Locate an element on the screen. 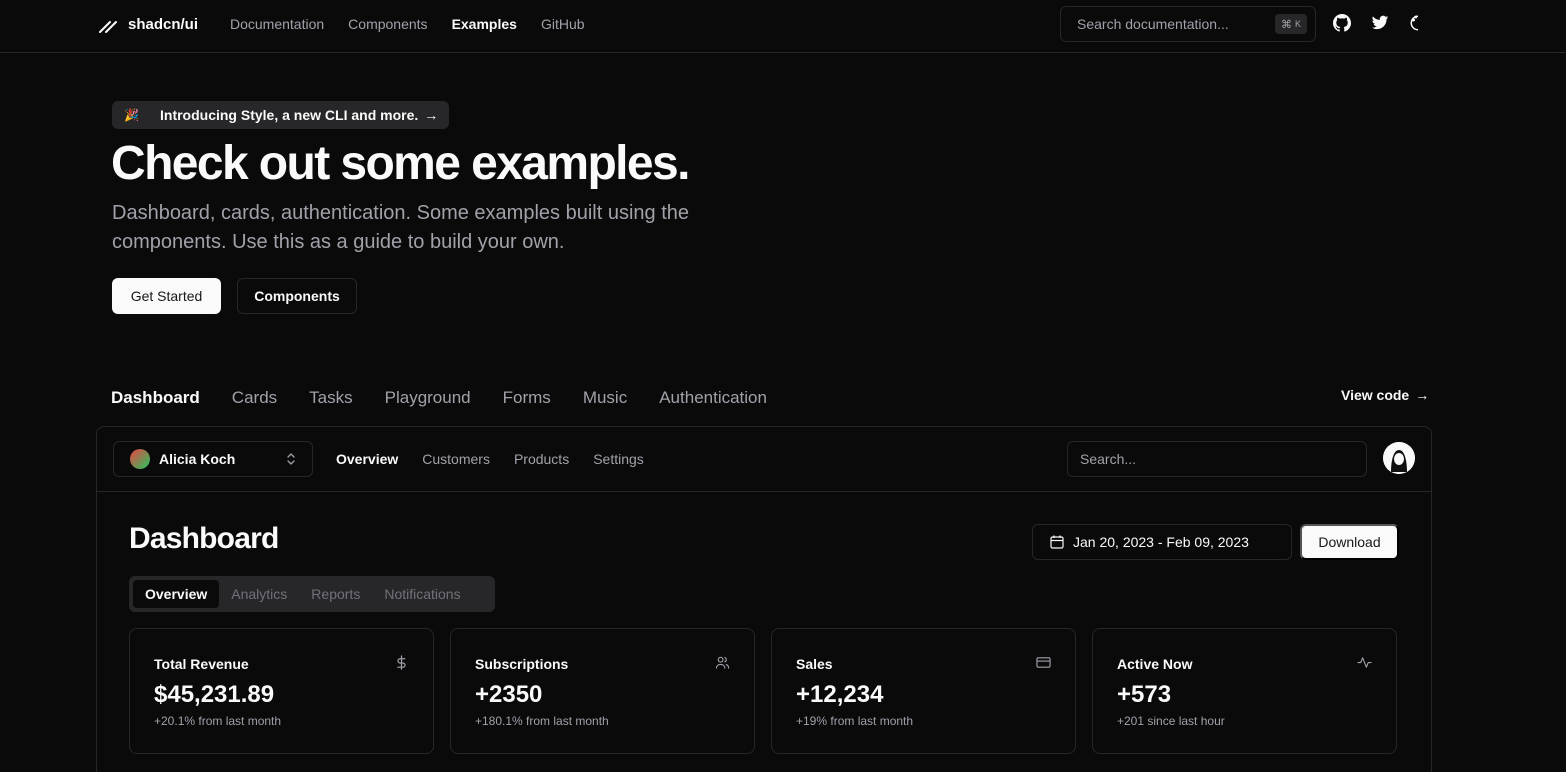 The width and height of the screenshot is (1566, 772). dashboard-nav-settings: Settings is located at coordinates (618, 459).